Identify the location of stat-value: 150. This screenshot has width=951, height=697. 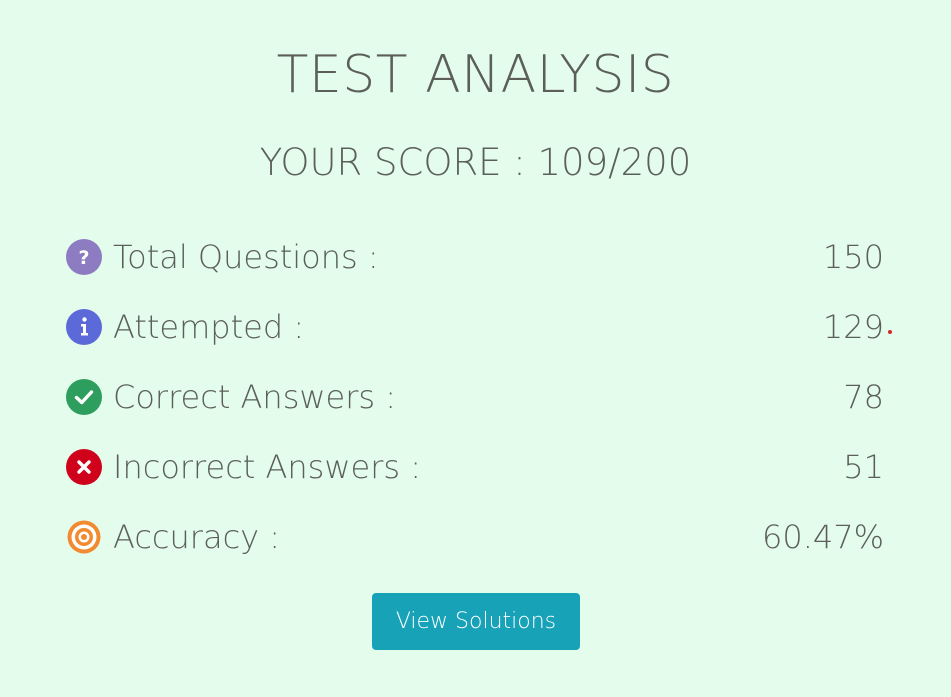
(853, 257).